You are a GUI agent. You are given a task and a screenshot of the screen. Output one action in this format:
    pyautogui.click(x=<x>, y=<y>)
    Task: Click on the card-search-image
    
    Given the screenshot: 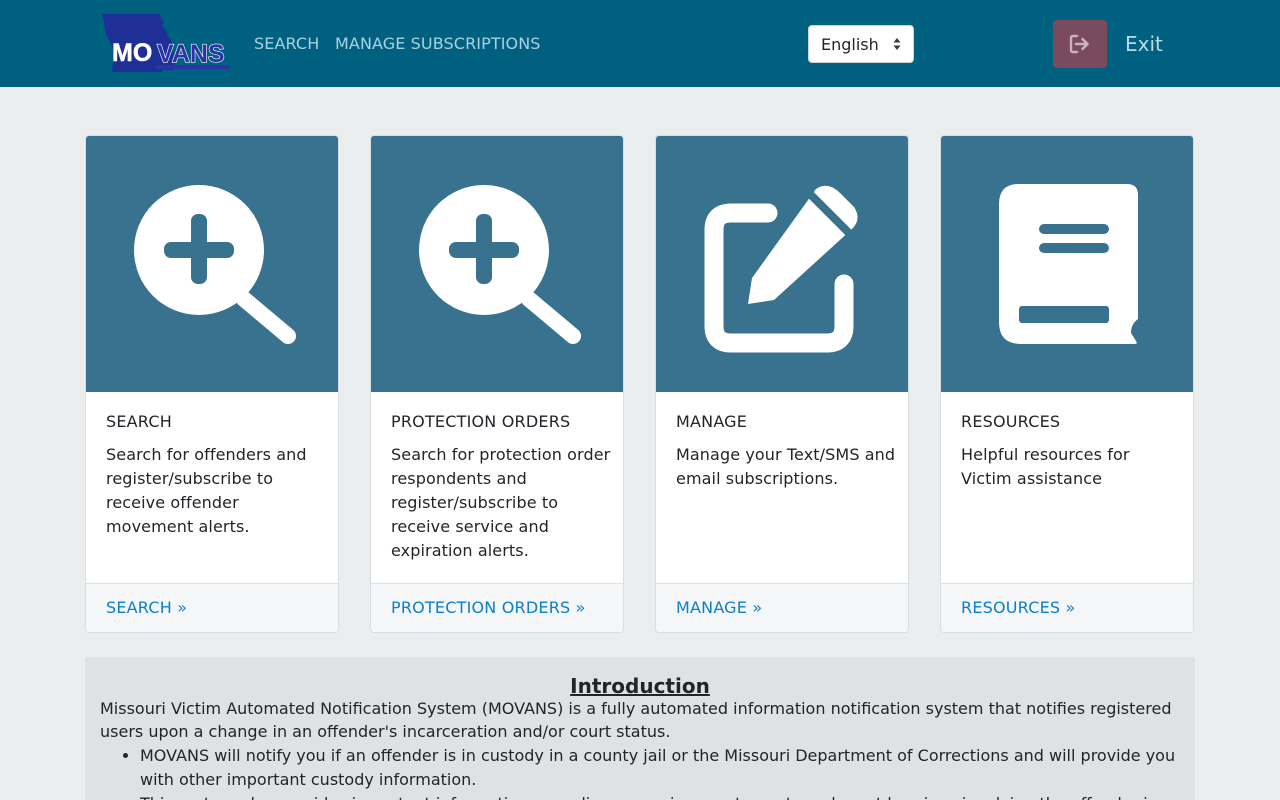 What is the action you would take?
    pyautogui.click(x=212, y=264)
    